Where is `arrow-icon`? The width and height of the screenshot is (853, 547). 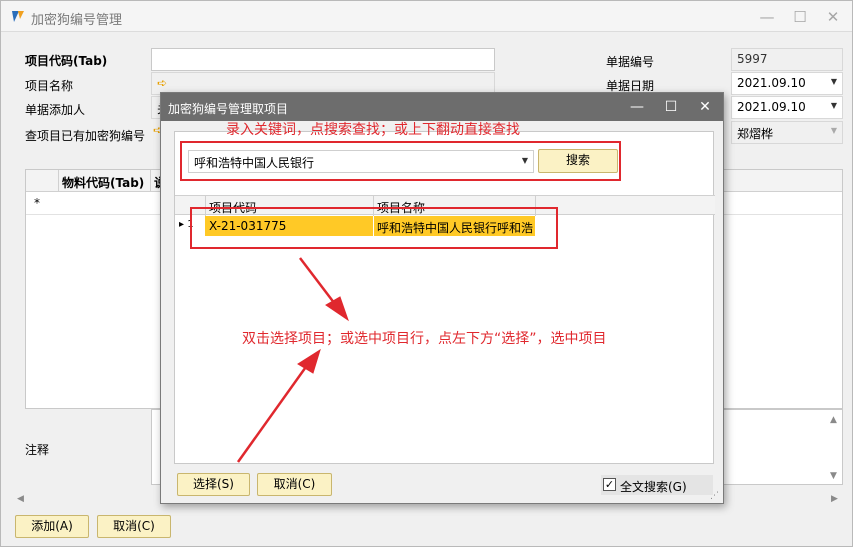 arrow-icon is located at coordinates (292, 360).